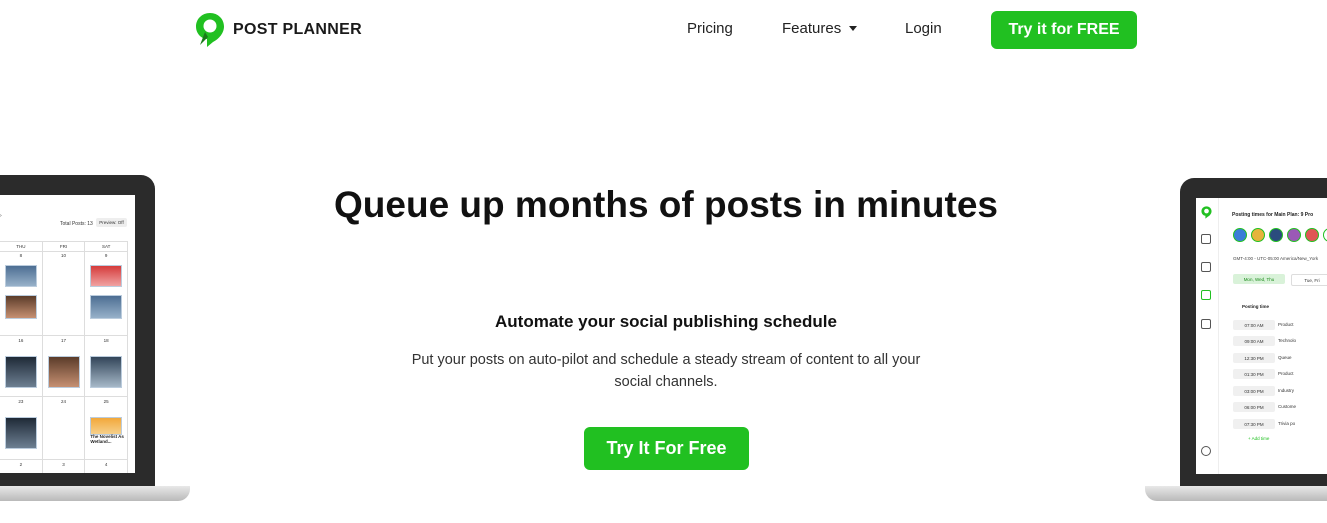  I want to click on hero-subtitle: Automate your social publishing schedule, so click(666, 321).